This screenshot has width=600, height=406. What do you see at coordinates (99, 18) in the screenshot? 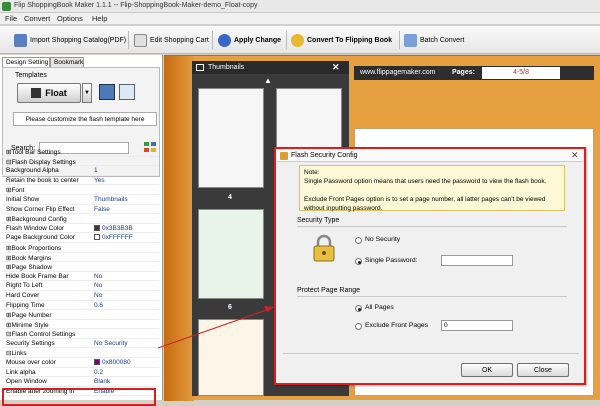
I see `menu-help: Help` at bounding box center [99, 18].